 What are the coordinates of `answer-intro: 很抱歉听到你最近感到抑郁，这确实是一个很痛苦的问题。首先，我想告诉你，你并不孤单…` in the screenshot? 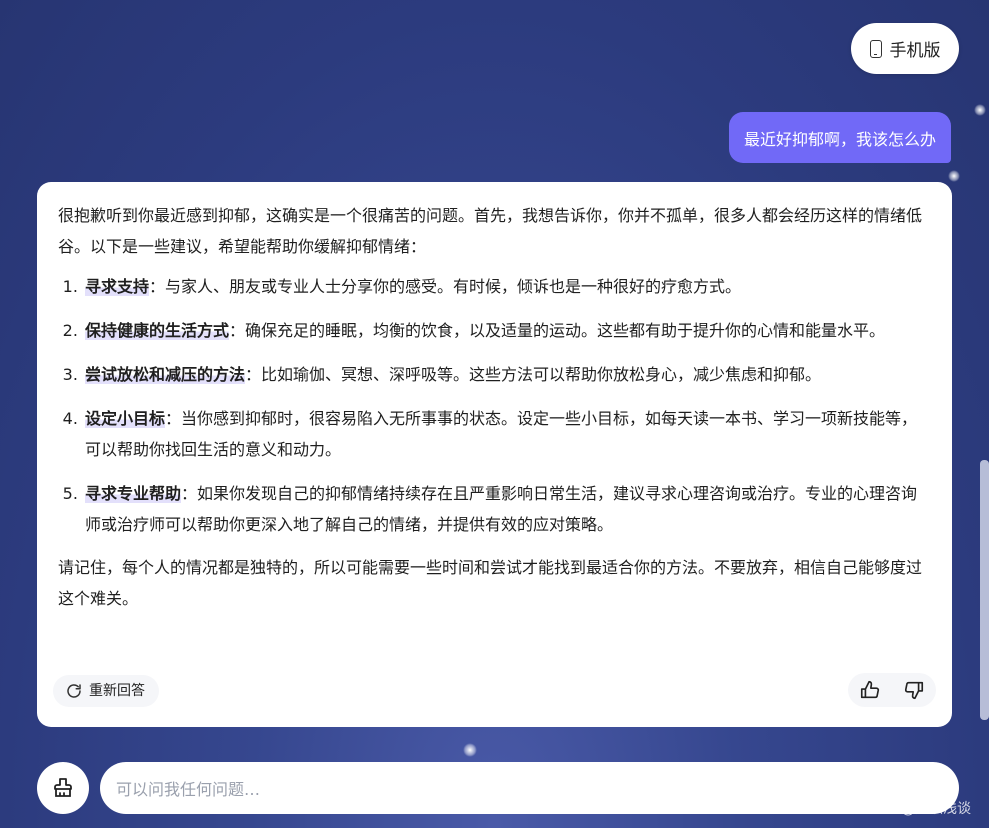 It's located at (490, 231).